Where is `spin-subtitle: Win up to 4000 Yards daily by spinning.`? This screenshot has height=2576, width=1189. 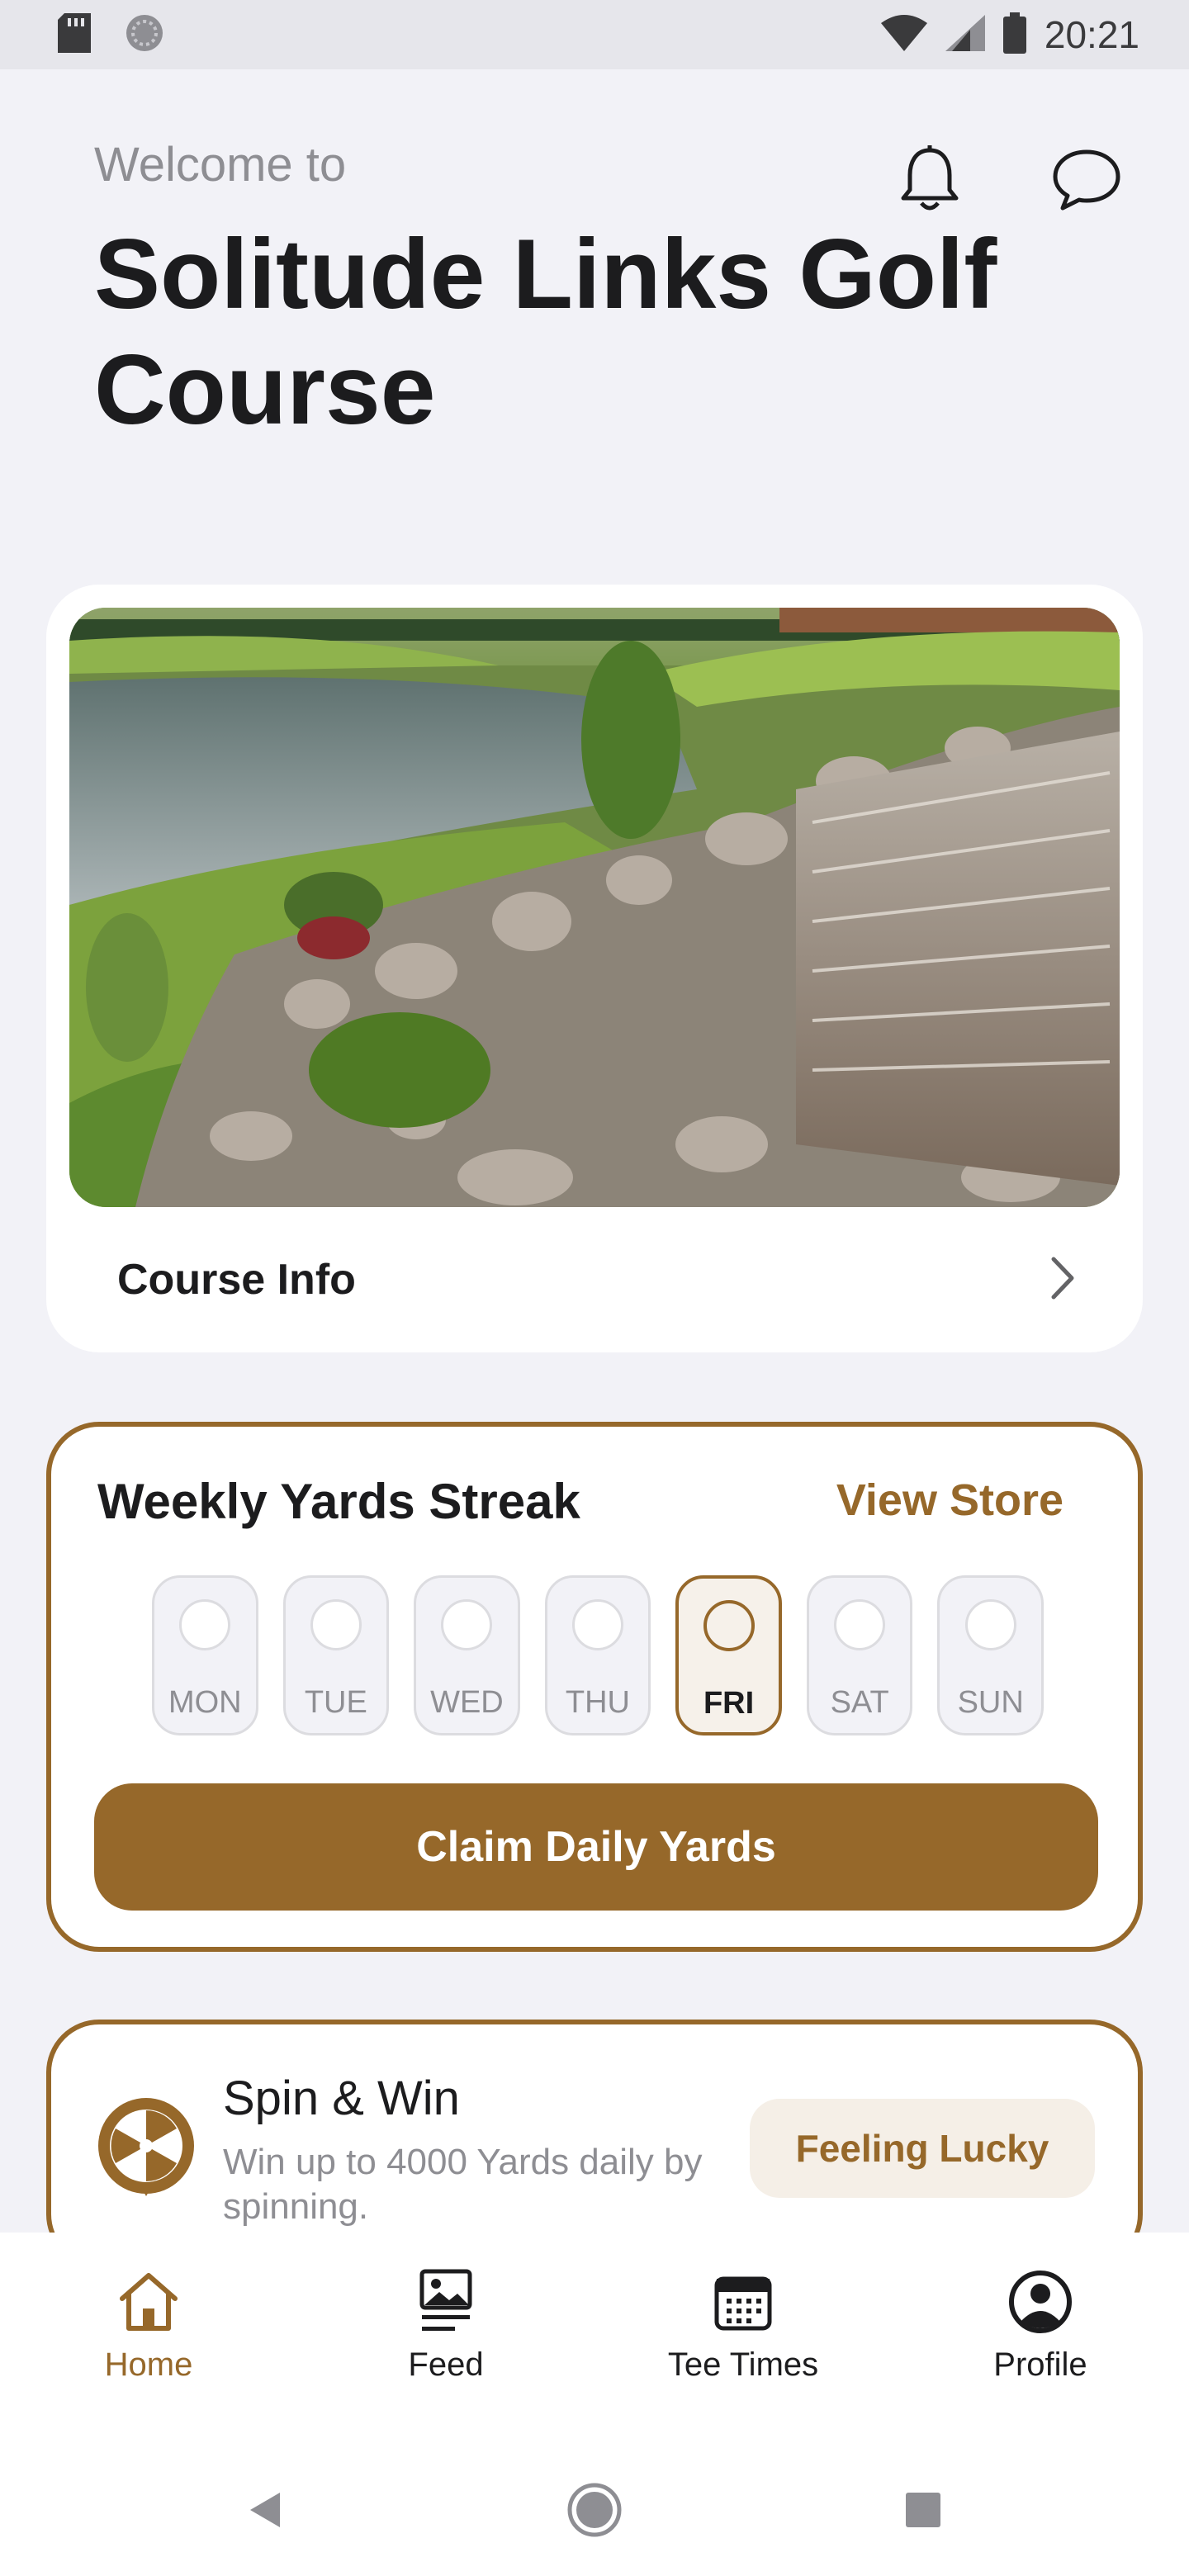 spin-subtitle: Win up to 4000 Yards daily by spinning. is located at coordinates (463, 2184).